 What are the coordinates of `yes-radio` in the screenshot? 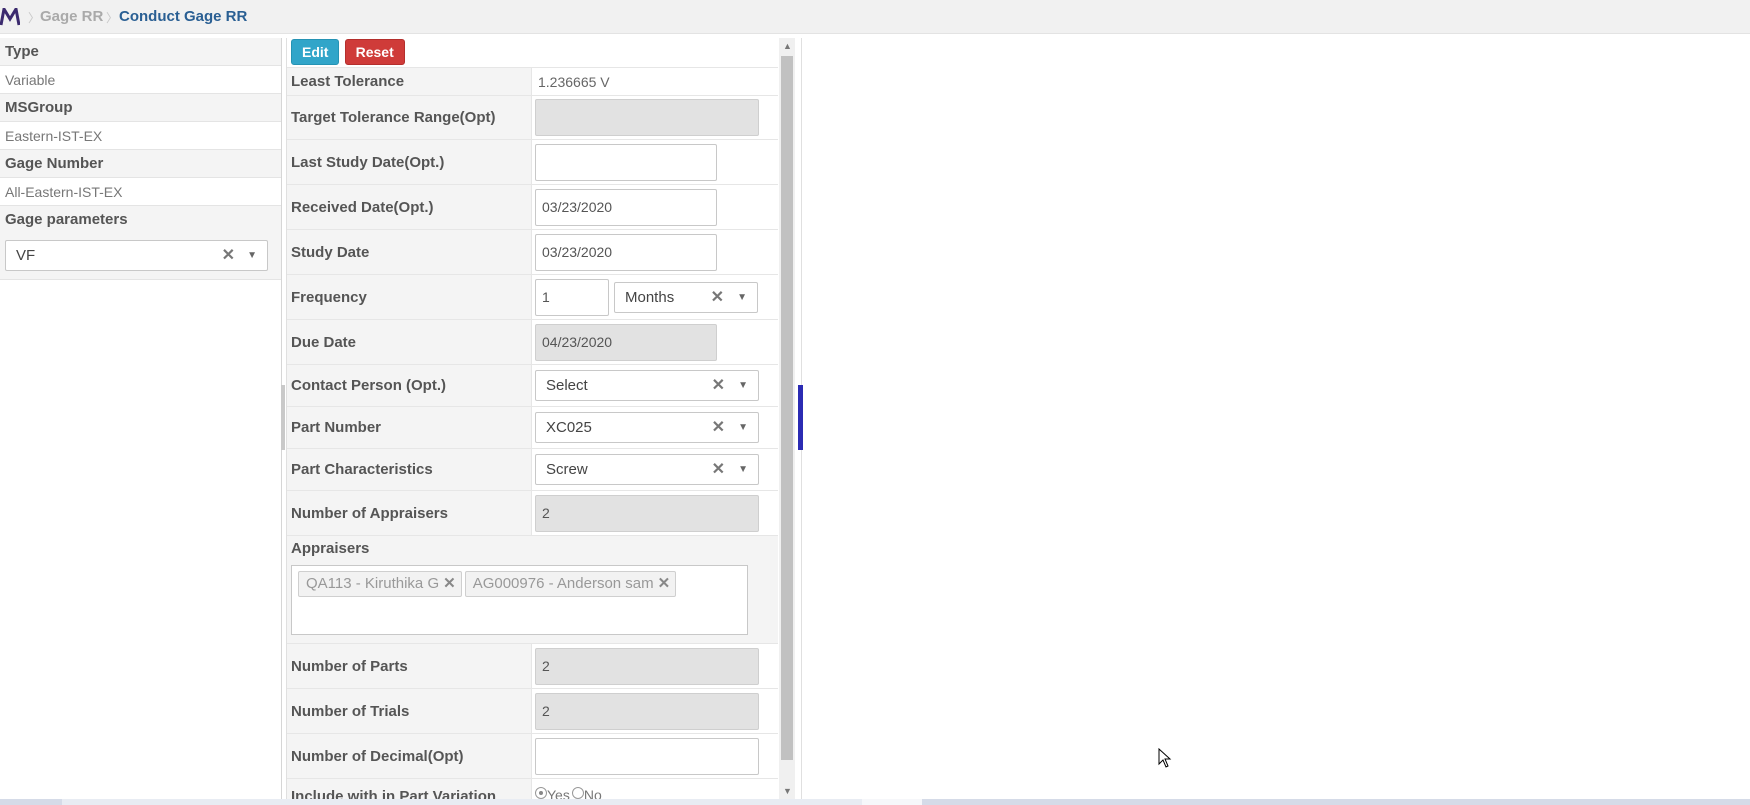 It's located at (541, 793).